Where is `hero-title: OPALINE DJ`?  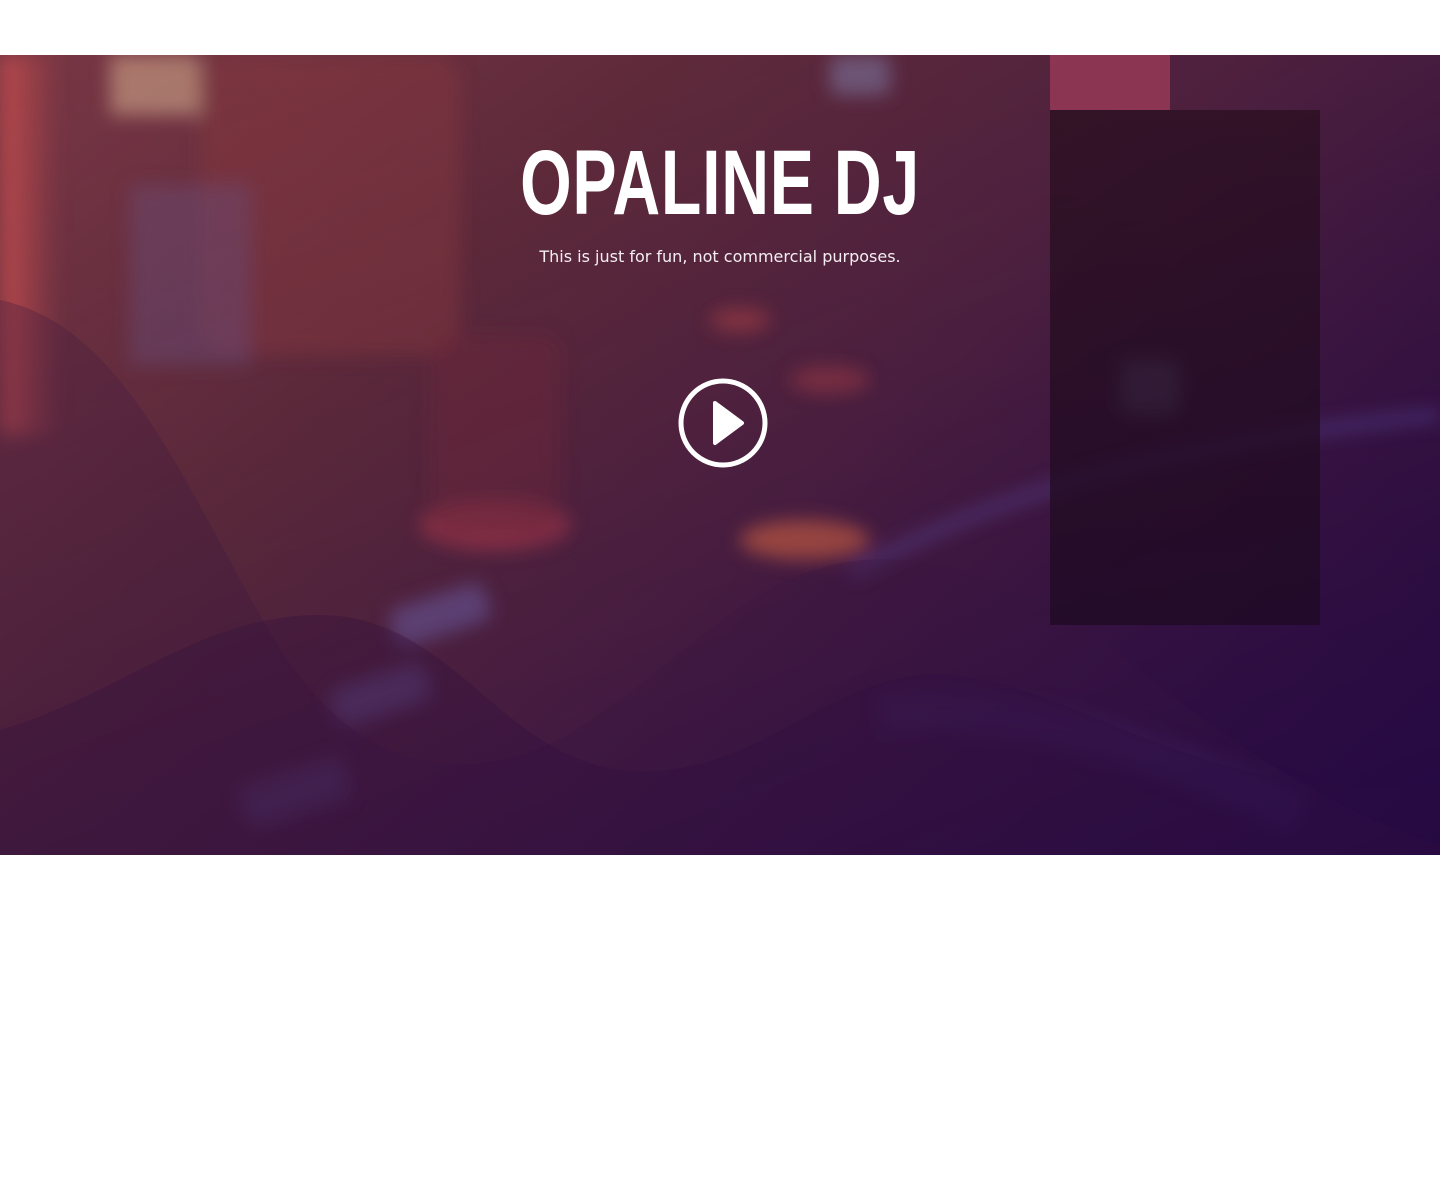 hero-title: OPALINE DJ is located at coordinates (720, 183).